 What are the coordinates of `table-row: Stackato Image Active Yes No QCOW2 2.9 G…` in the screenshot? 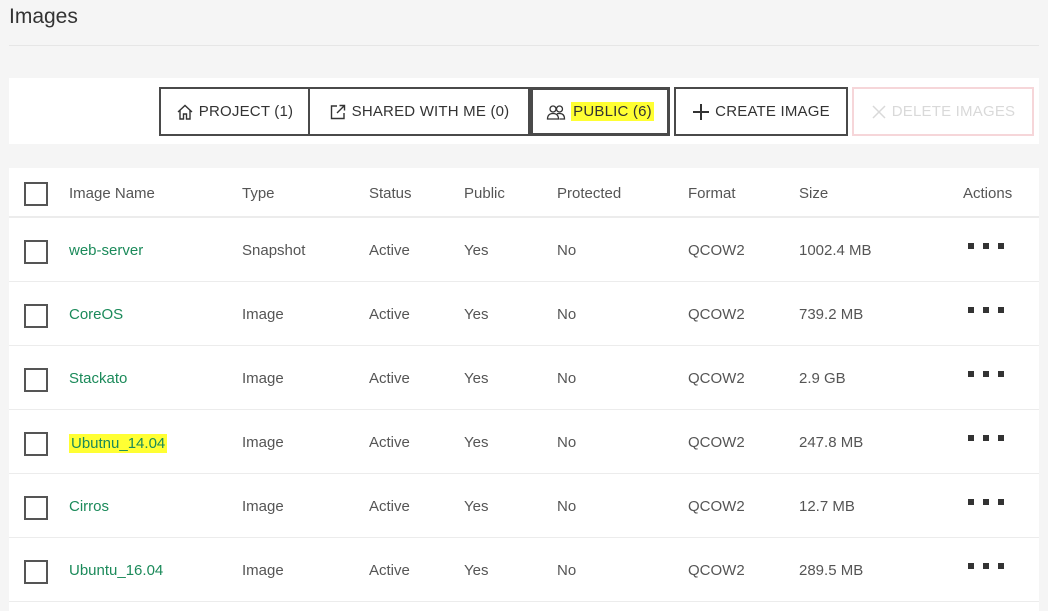 It's located at (524, 378).